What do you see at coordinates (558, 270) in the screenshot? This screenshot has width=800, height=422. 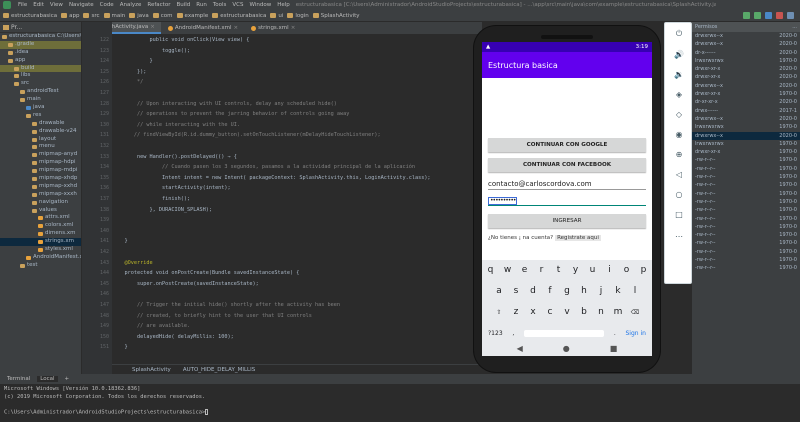 I see `key: t` at bounding box center [558, 270].